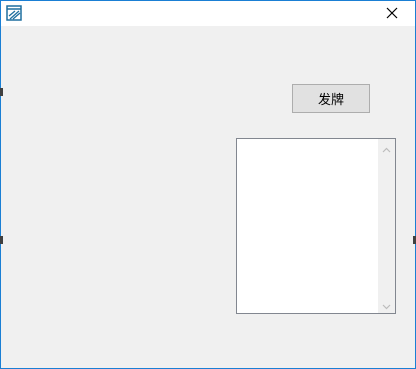 The width and height of the screenshot is (416, 369). What do you see at coordinates (331, 98) in the screenshot?
I see `deal-cards-button: 发牌` at bounding box center [331, 98].